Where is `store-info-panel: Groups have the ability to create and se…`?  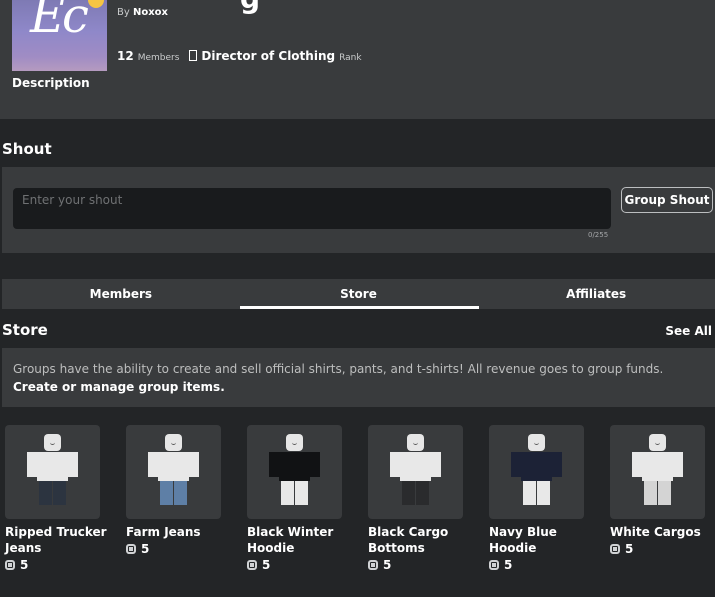
store-info-panel: Groups have the ability to create and se… is located at coordinates (358, 377).